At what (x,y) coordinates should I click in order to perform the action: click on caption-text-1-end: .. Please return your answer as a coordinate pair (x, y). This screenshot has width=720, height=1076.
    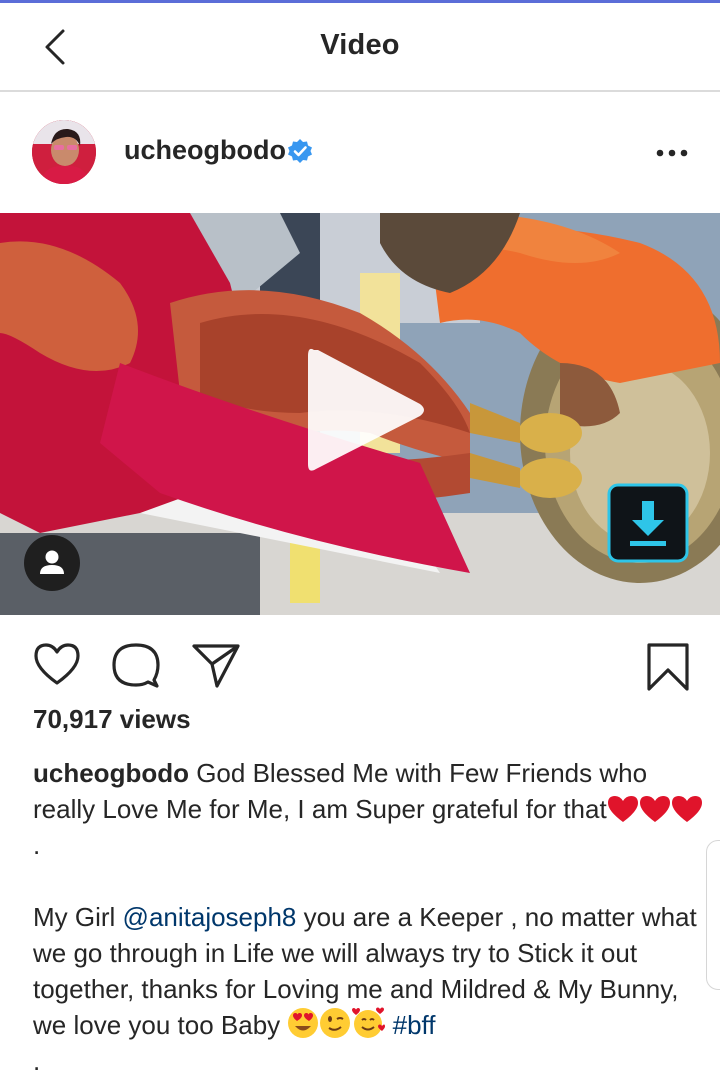
    Looking at the image, I should click on (37, 845).